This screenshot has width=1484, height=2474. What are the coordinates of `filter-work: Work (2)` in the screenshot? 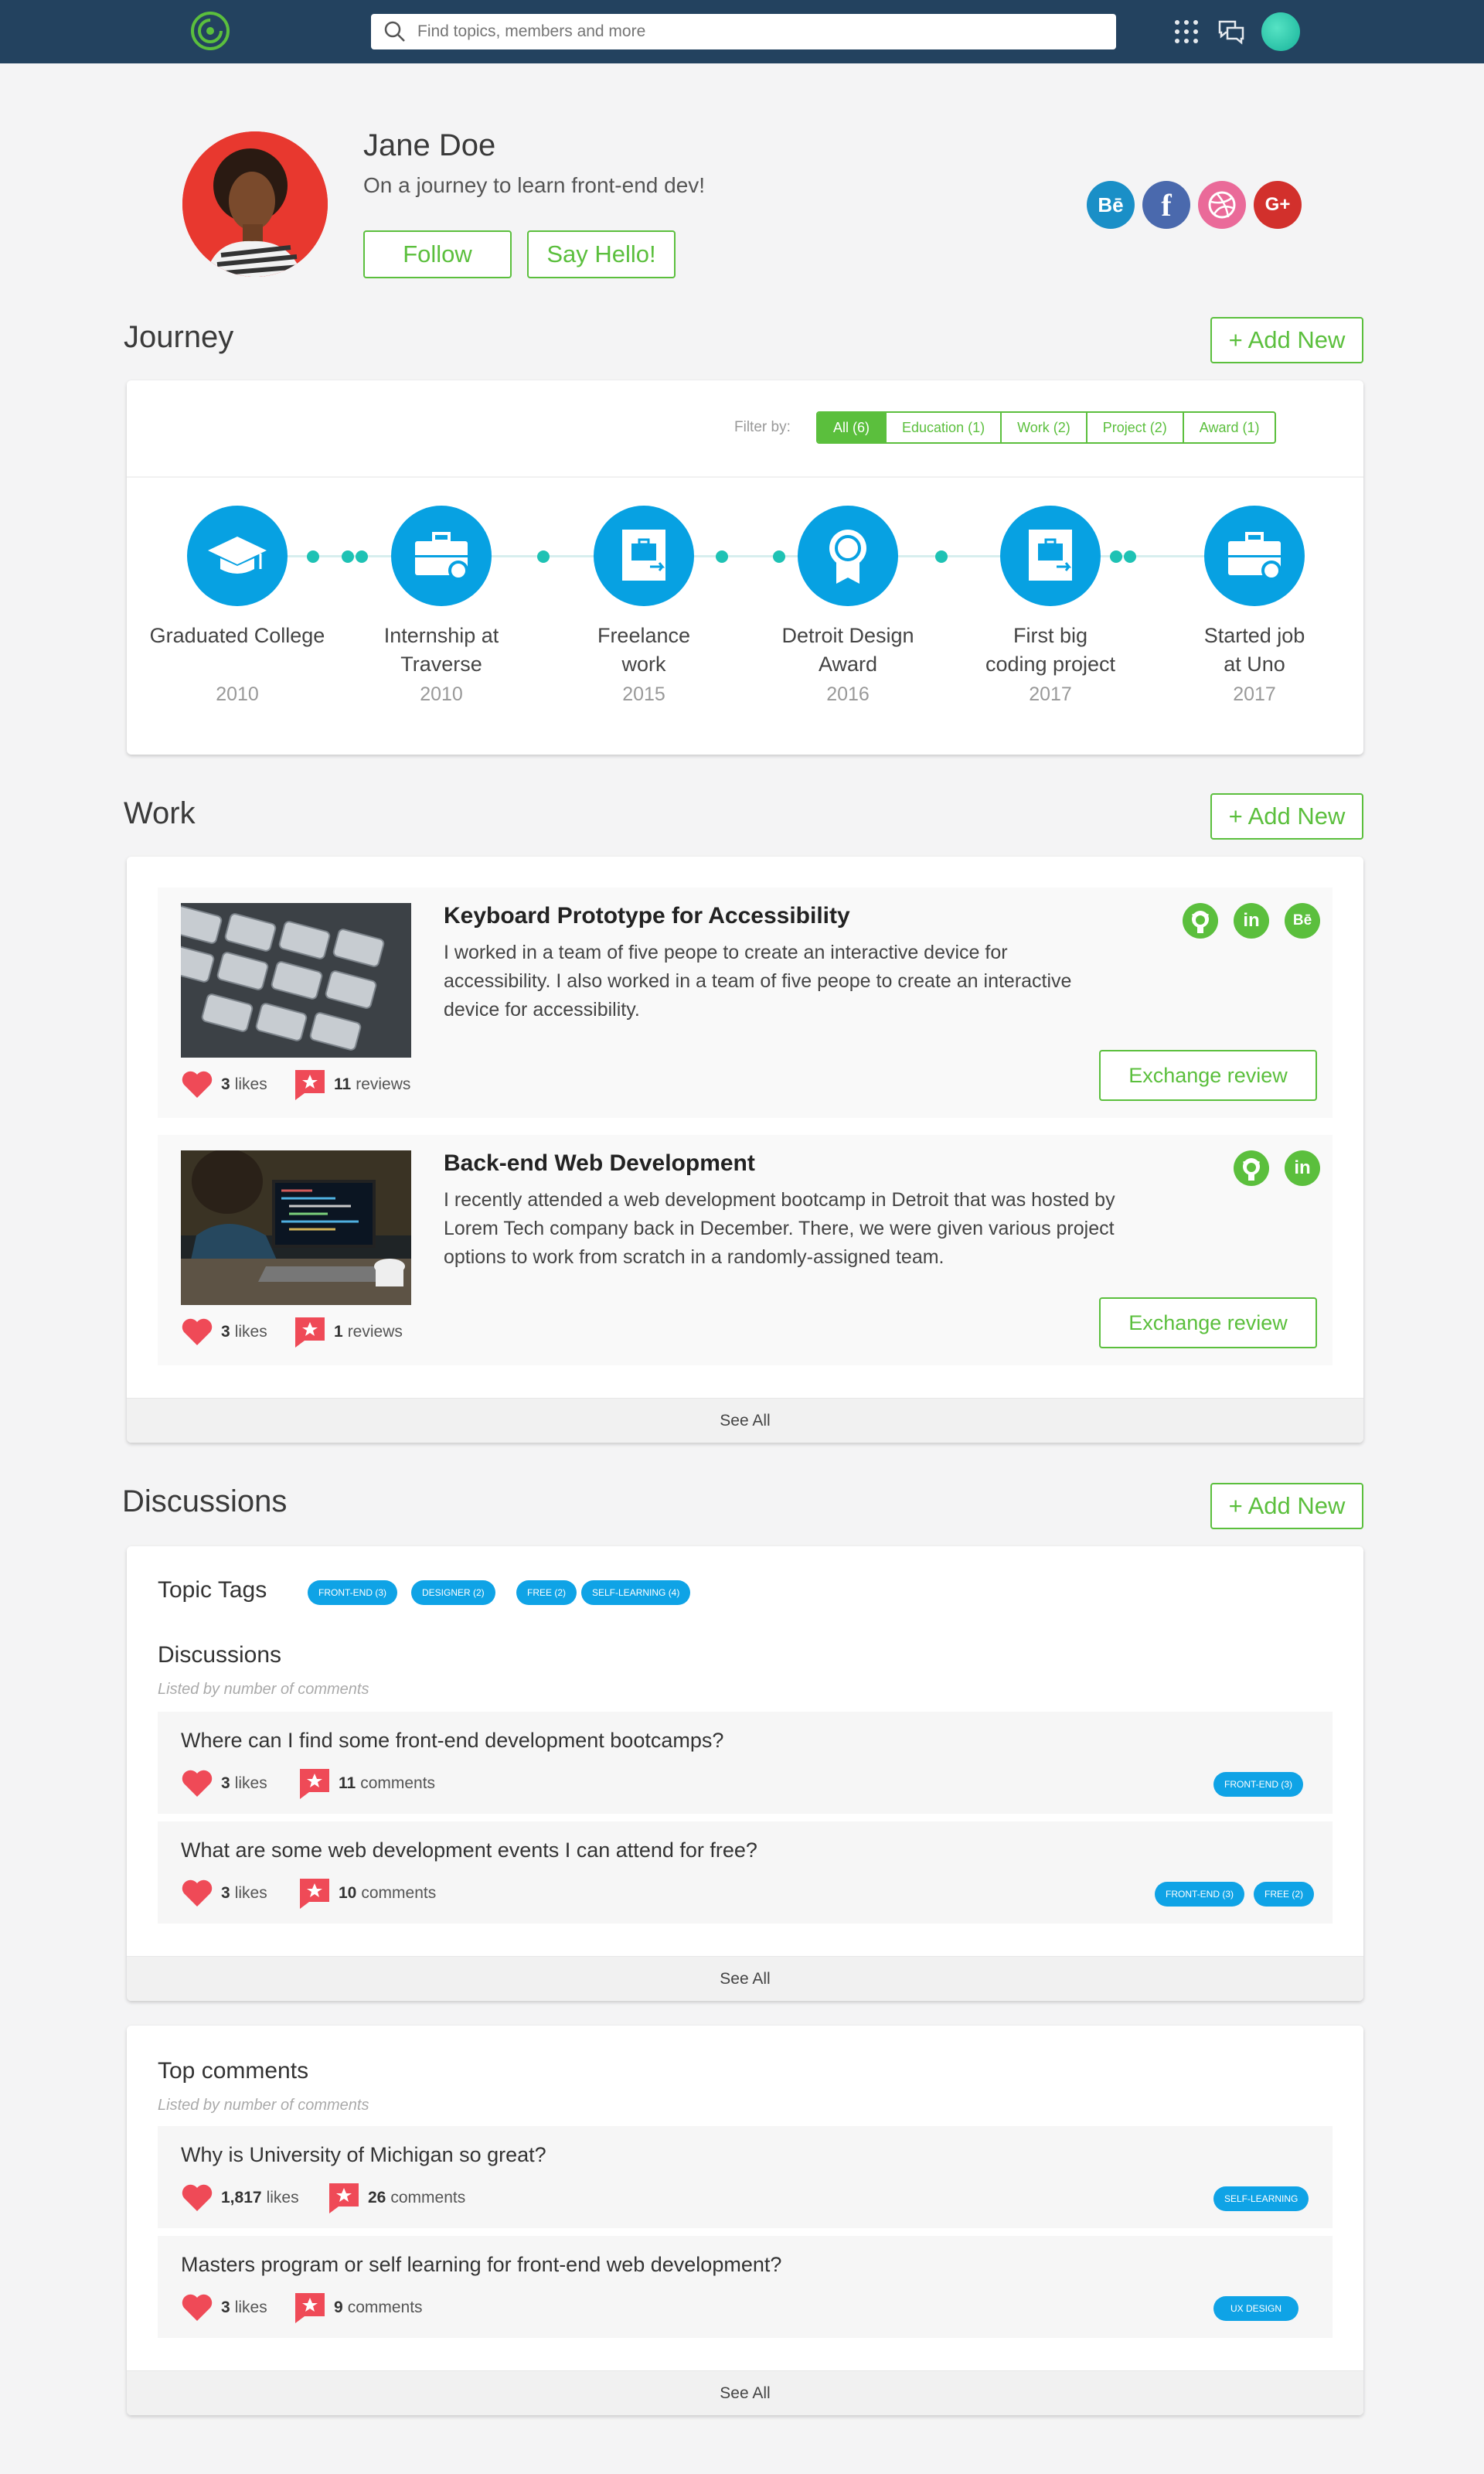 It's located at (1043, 427).